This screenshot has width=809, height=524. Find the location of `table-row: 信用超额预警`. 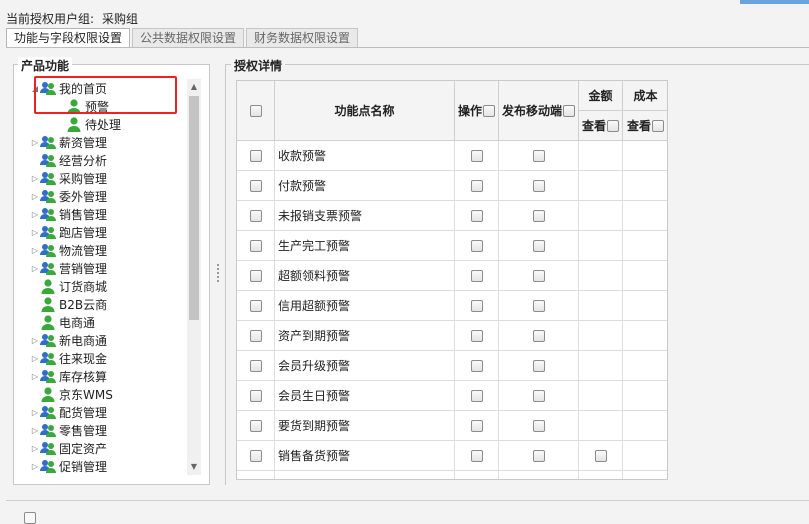

table-row: 信用超额预警 is located at coordinates (452, 306).